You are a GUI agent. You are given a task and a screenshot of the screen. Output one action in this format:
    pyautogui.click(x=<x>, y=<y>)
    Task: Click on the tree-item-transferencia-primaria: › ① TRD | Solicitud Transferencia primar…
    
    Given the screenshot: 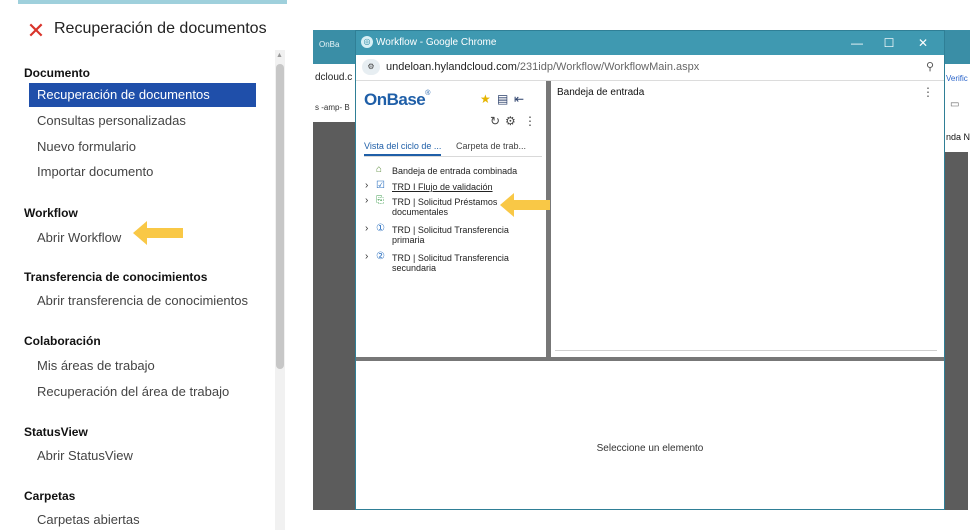 What is the action you would take?
    pyautogui.click(x=451, y=235)
    